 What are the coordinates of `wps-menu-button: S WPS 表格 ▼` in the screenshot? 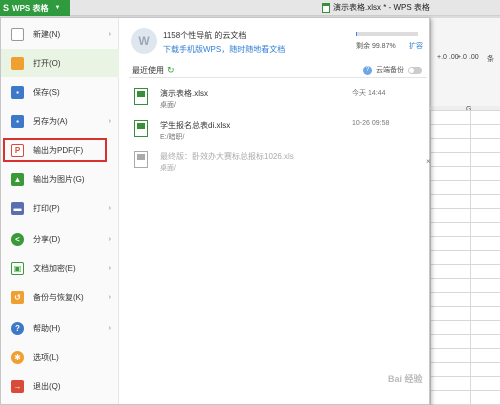 It's located at (35, 8).